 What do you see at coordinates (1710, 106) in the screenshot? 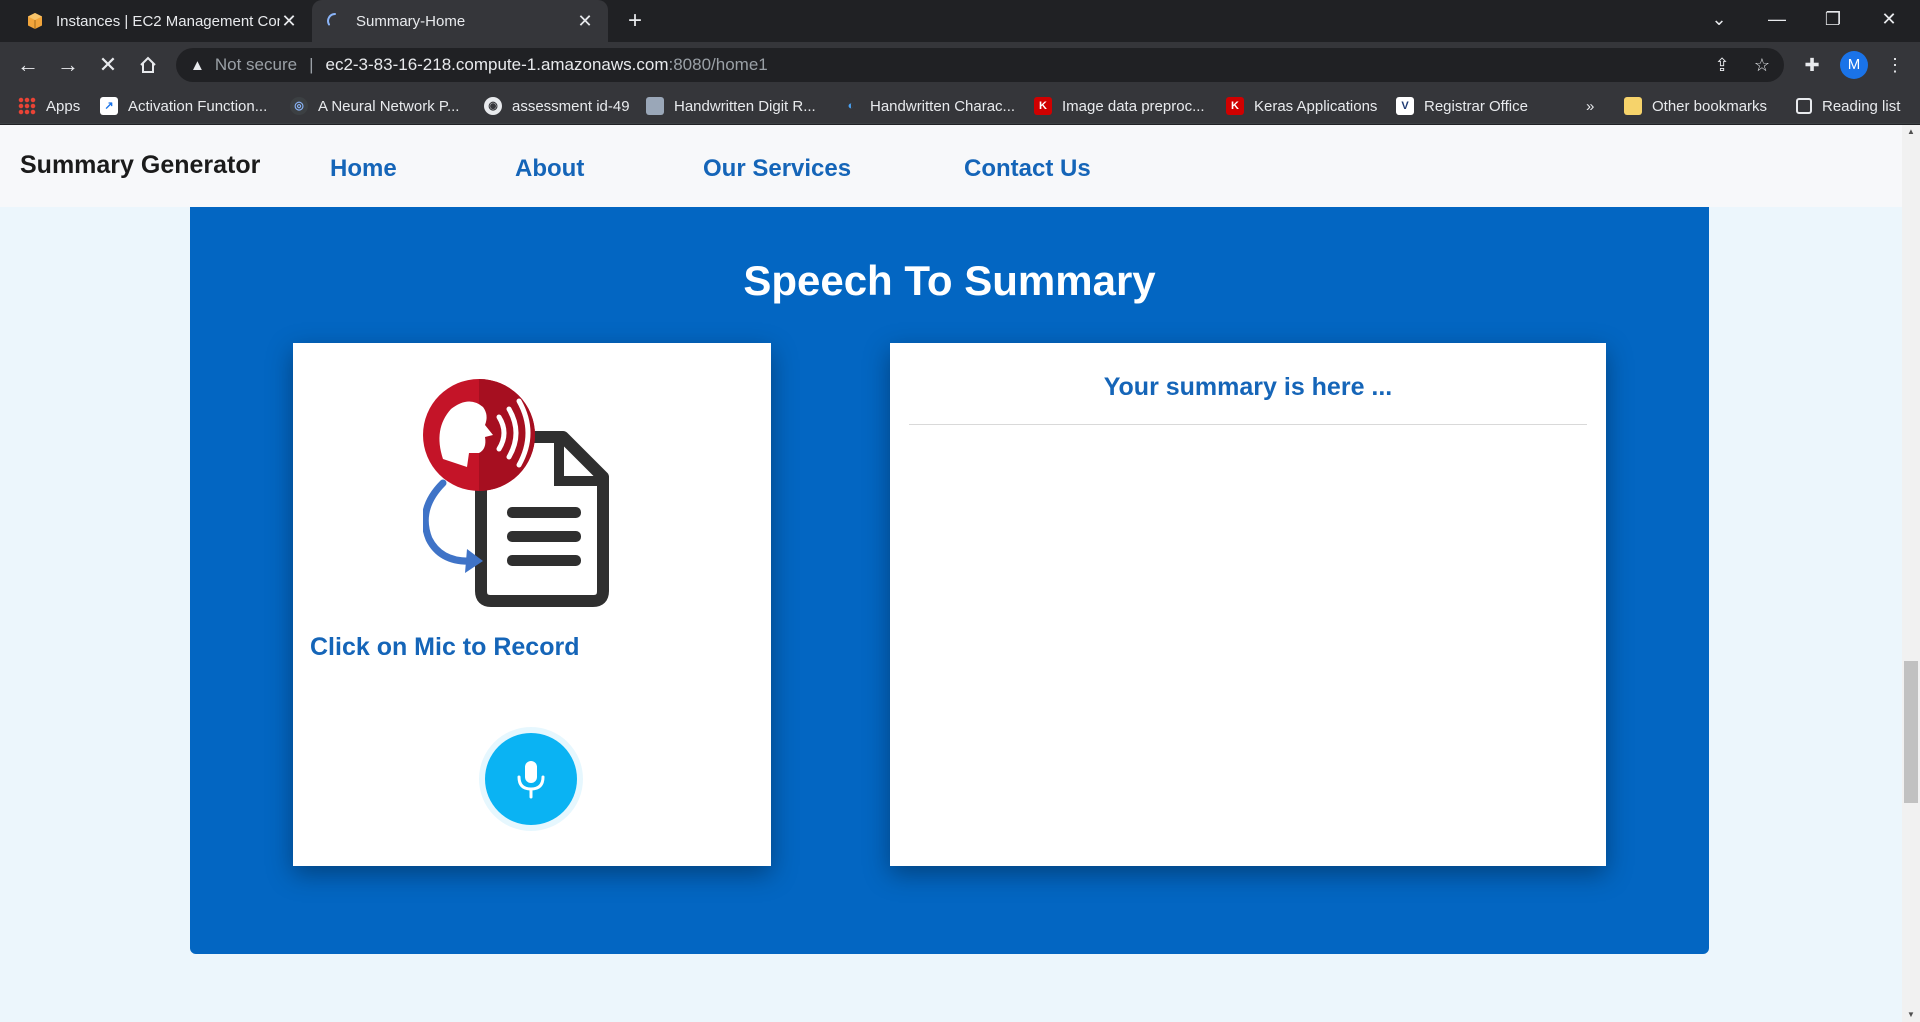
I see `bookmark-label: Other bookmarks` at bounding box center [1710, 106].